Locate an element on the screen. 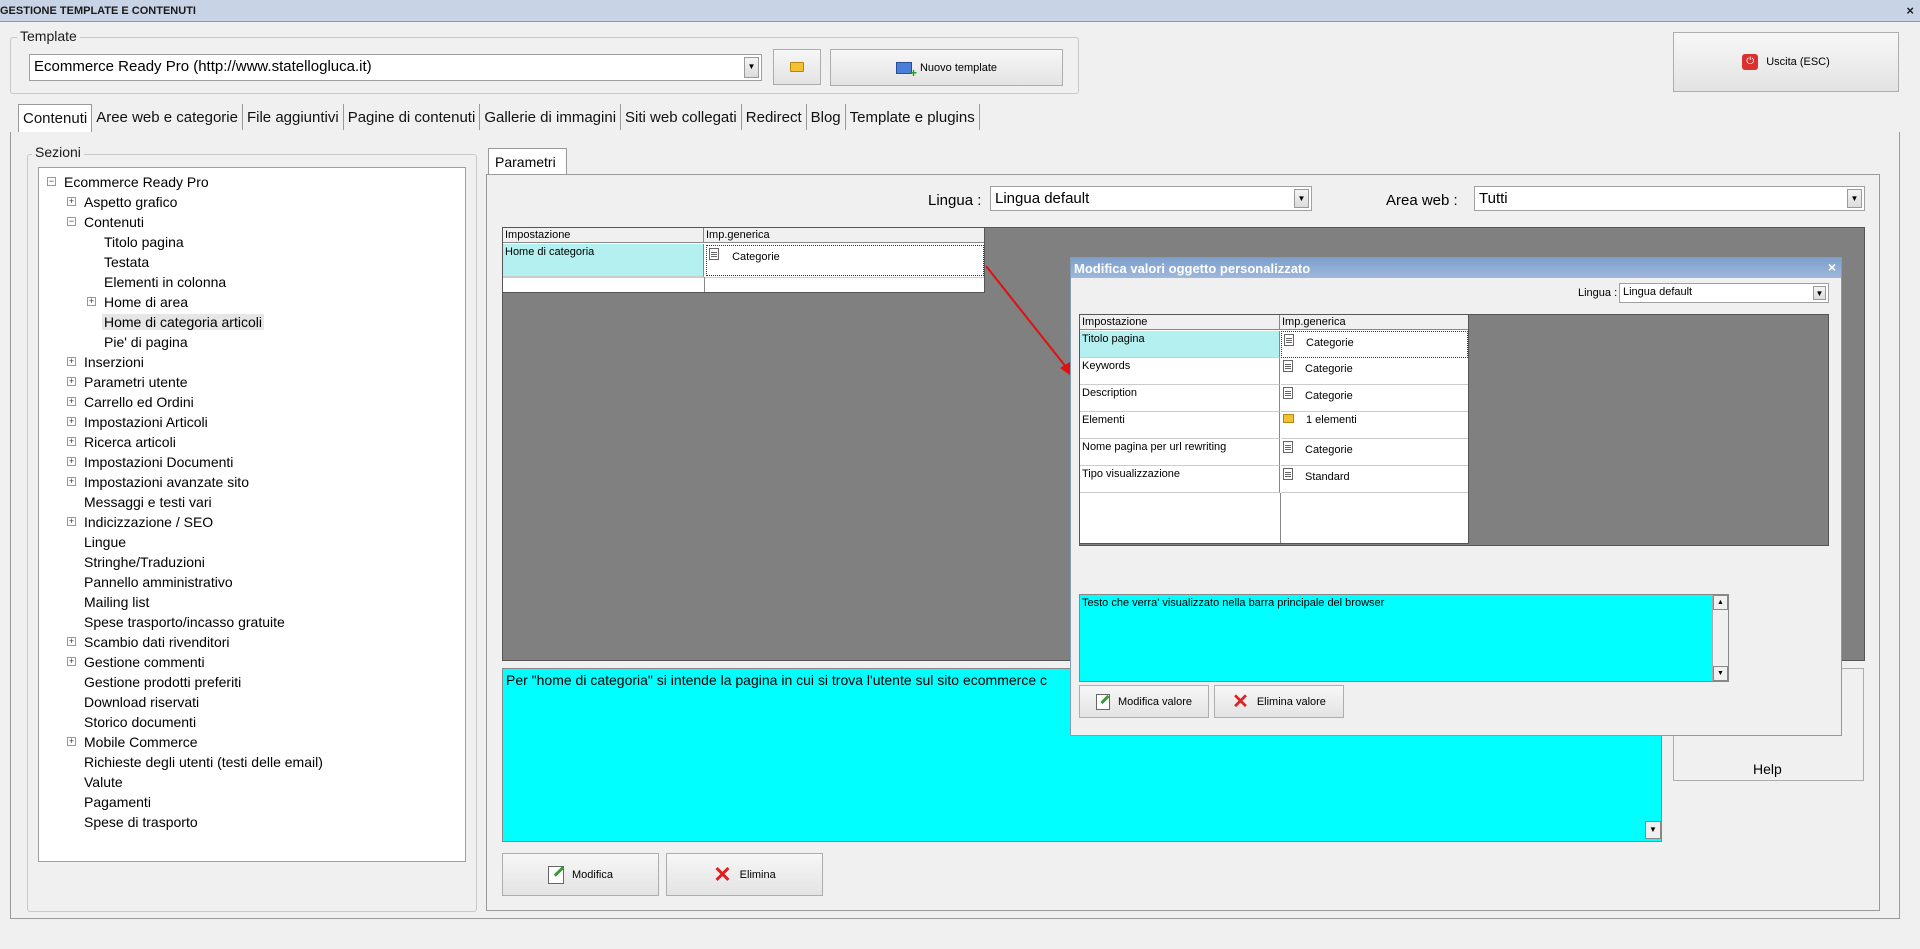  tab-aree-web: Aree web e categorie is located at coordinates (167, 117).